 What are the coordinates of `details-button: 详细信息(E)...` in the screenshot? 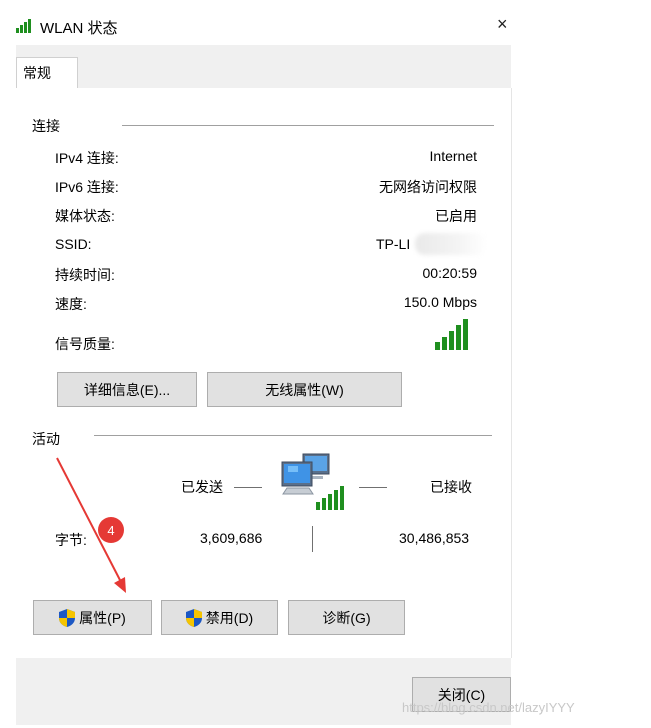 It's located at (127, 389).